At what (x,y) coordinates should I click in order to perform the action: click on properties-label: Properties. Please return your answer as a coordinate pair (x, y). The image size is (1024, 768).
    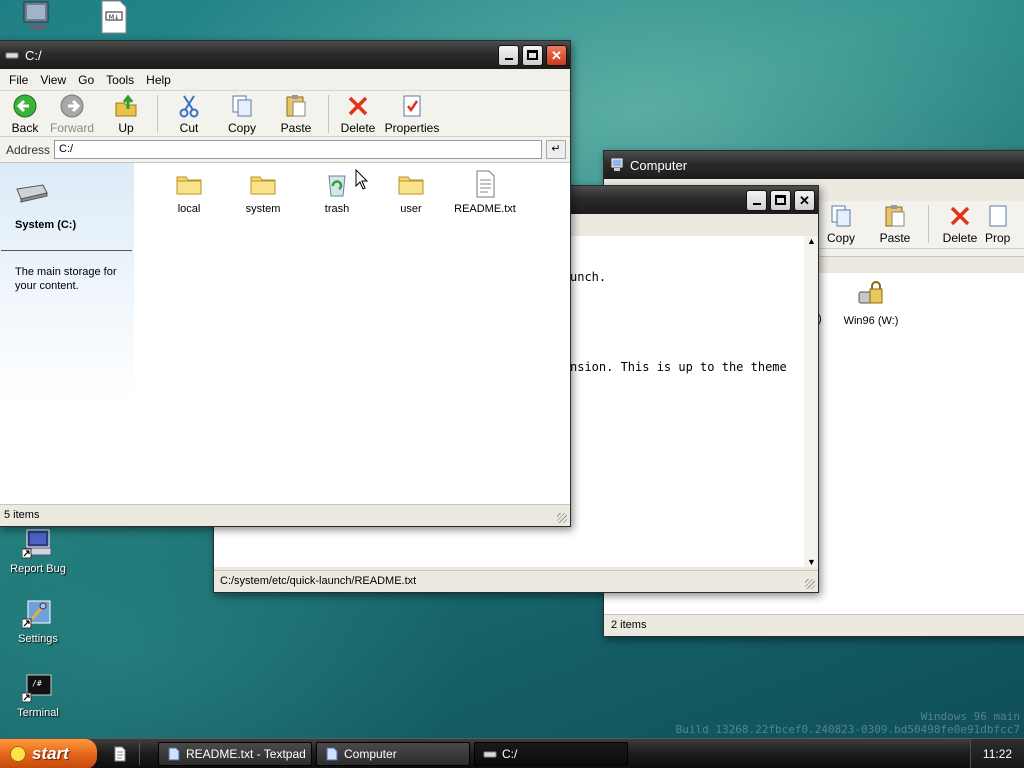
    Looking at the image, I should click on (412, 128).